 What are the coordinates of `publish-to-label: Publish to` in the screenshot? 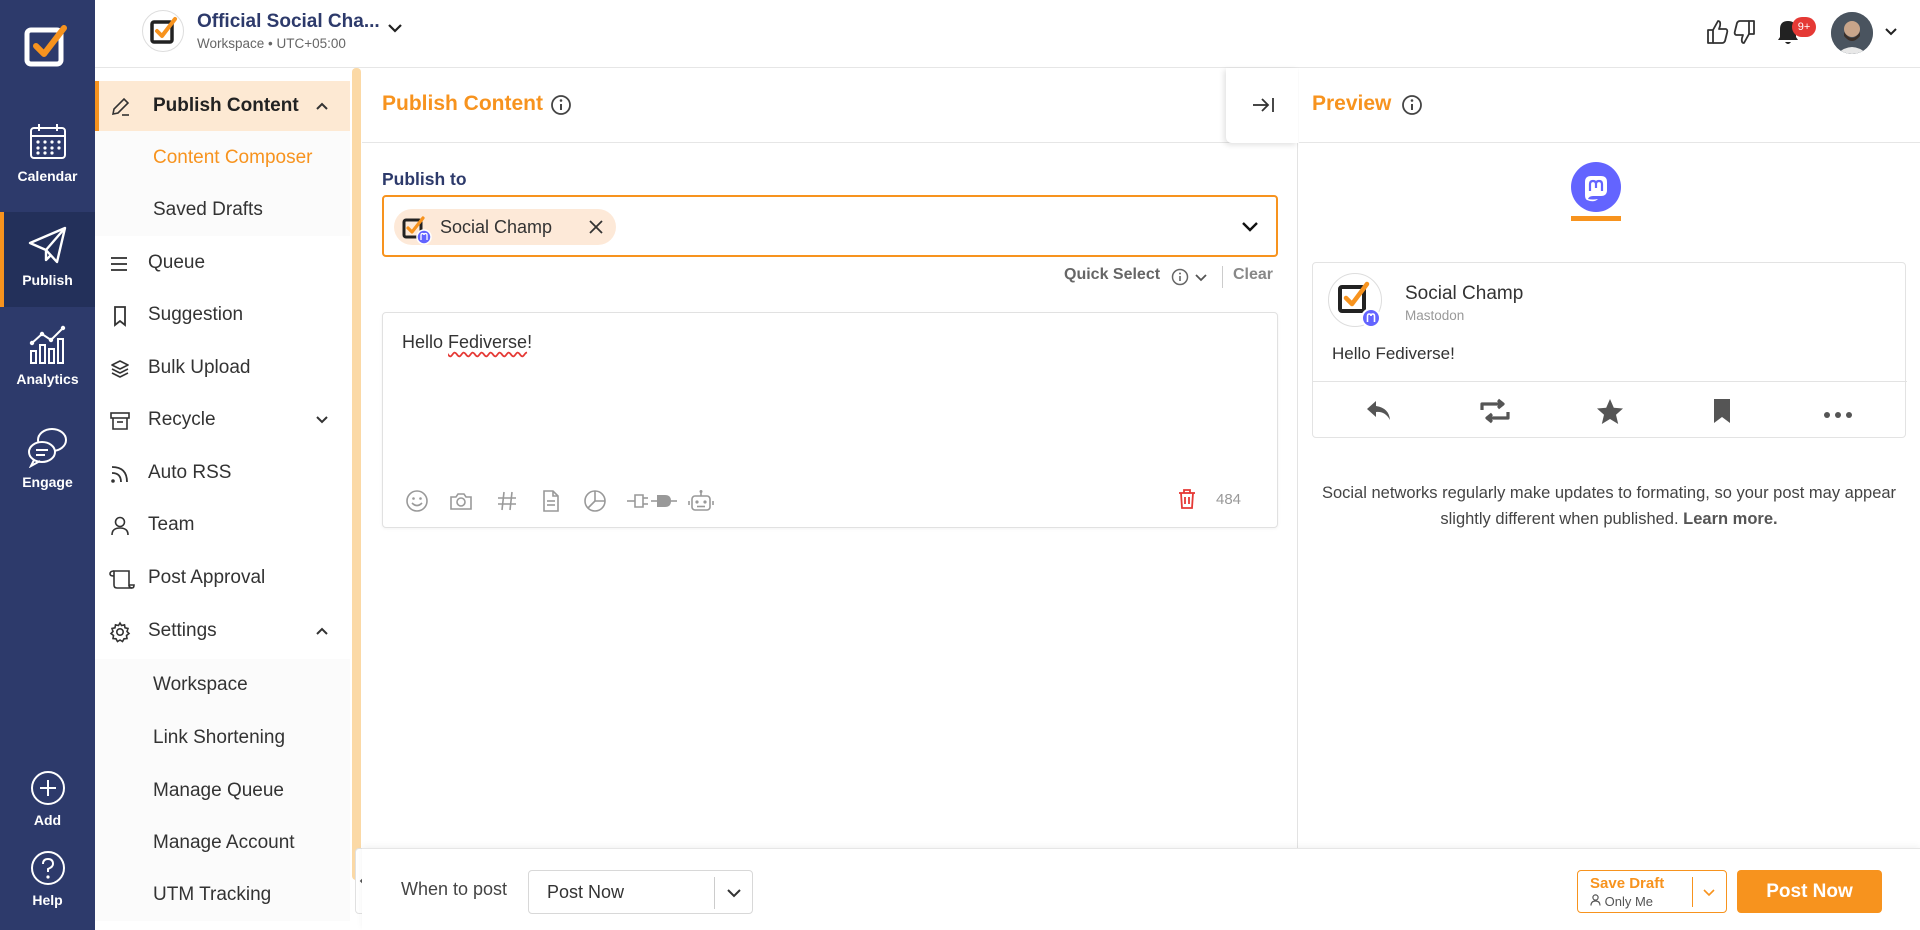 It's located at (424, 179).